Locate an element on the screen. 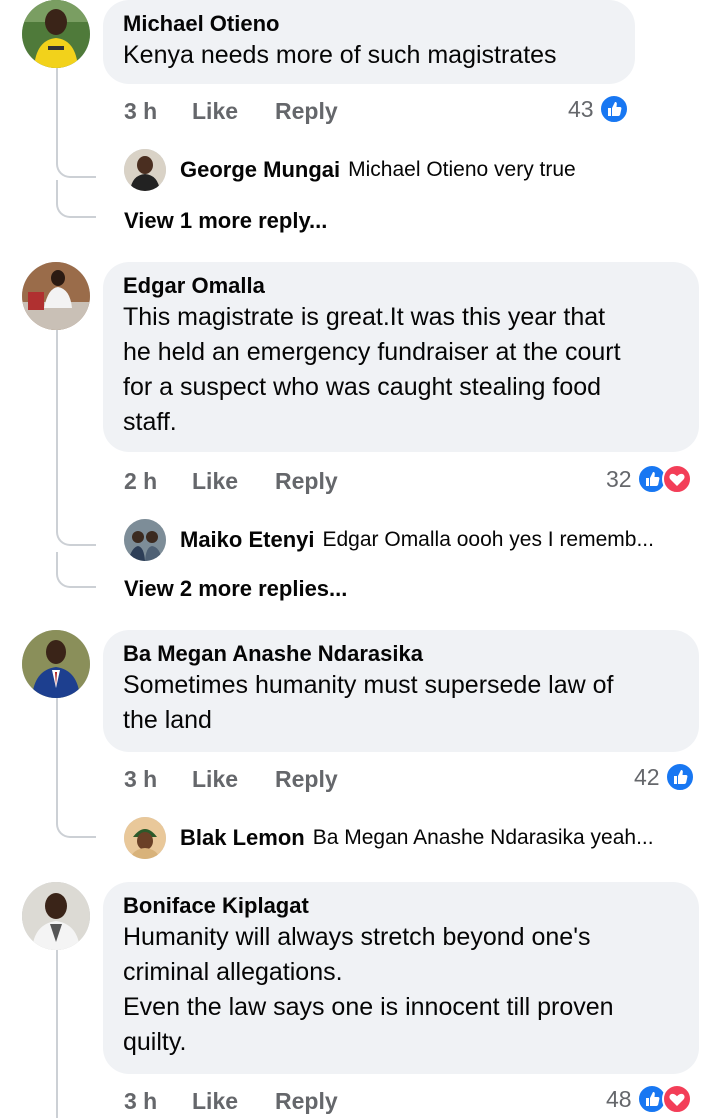 This screenshot has width=720, height=1118. reply-author: Maiko Etenyi is located at coordinates (247, 540).